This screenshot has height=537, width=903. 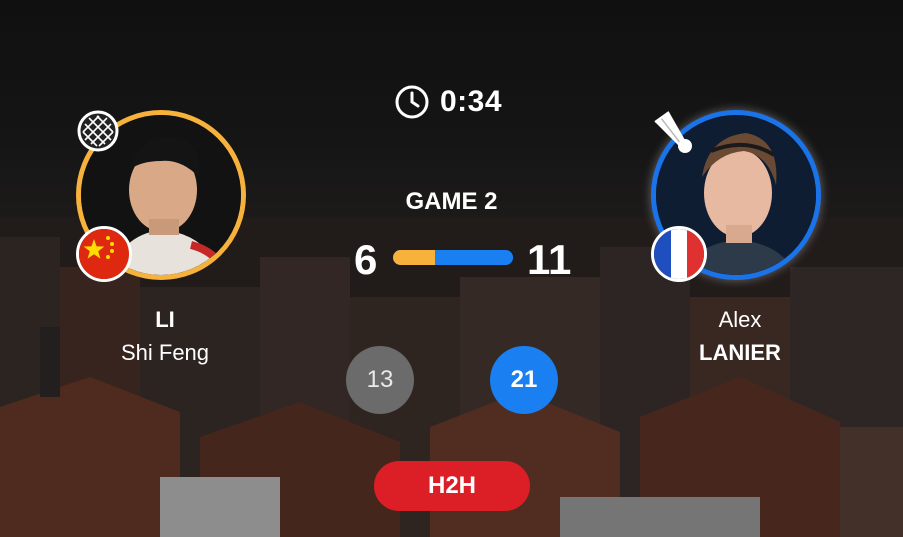 I want to click on player-left-first-name: Shi Feng, so click(x=165, y=352).